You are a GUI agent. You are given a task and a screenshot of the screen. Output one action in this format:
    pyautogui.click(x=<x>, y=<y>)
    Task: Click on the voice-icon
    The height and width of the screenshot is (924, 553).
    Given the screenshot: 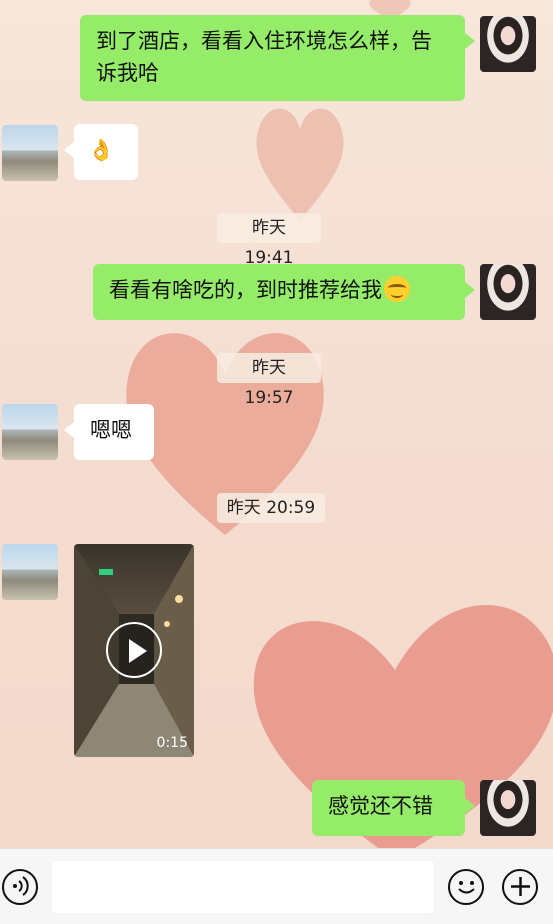 What is the action you would take?
    pyautogui.click(x=21, y=886)
    